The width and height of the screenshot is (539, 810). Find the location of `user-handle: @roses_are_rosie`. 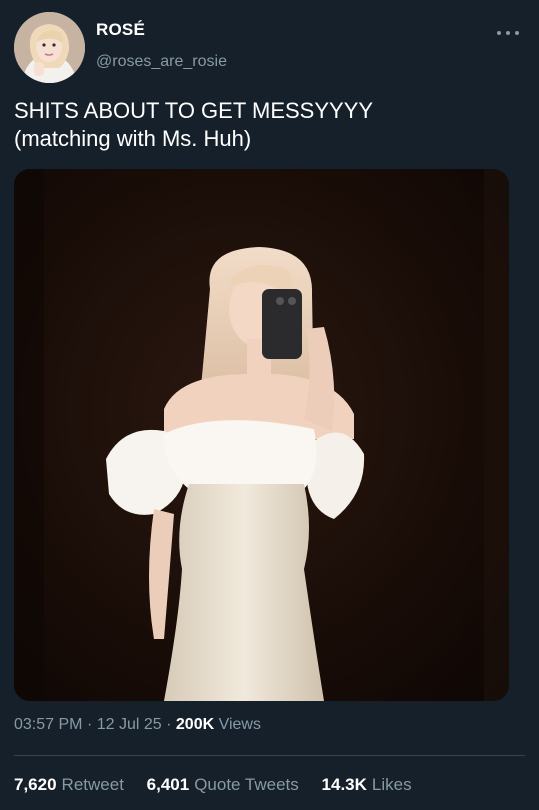

user-handle: @roses_are_rosie is located at coordinates (161, 62).